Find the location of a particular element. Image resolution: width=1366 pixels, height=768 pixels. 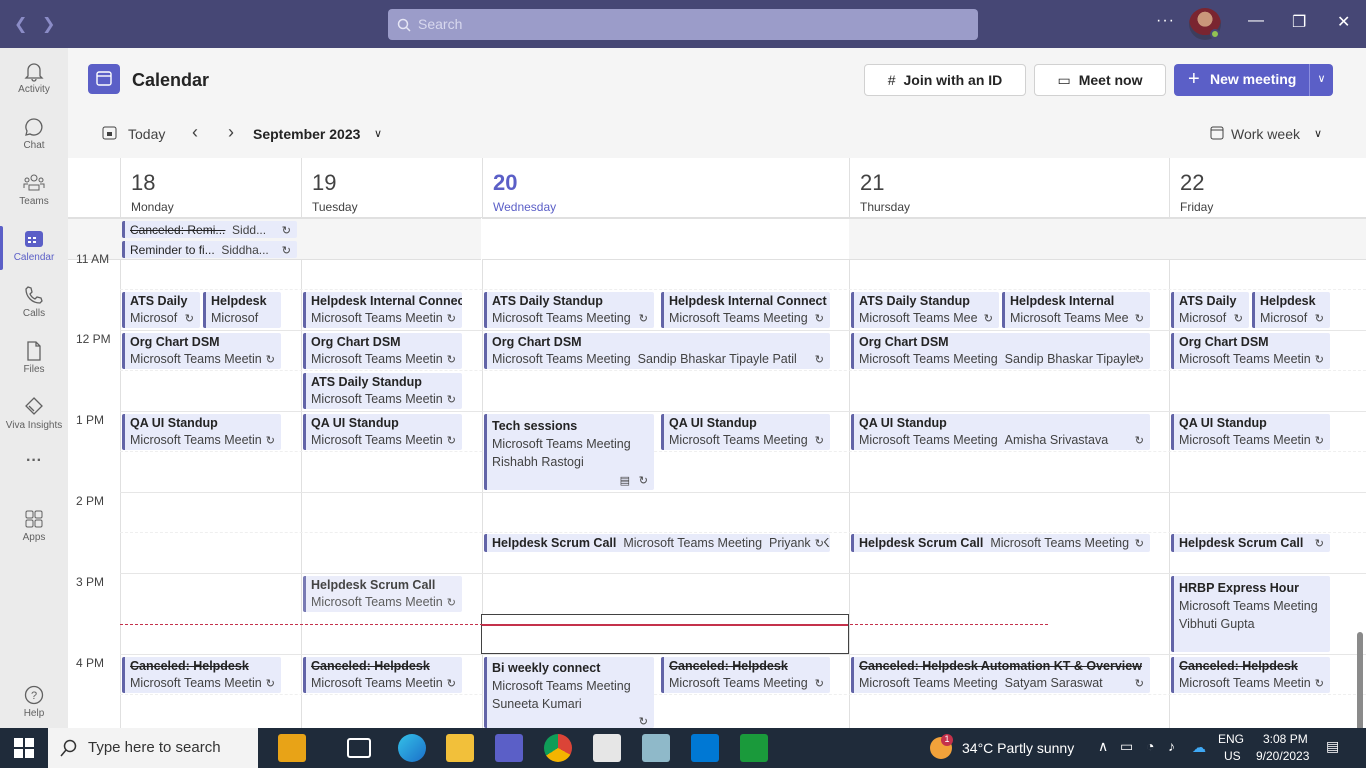

event-qa-standup: QA UI Standup Microsoft Teams Meeting ↻ is located at coordinates (745, 432).